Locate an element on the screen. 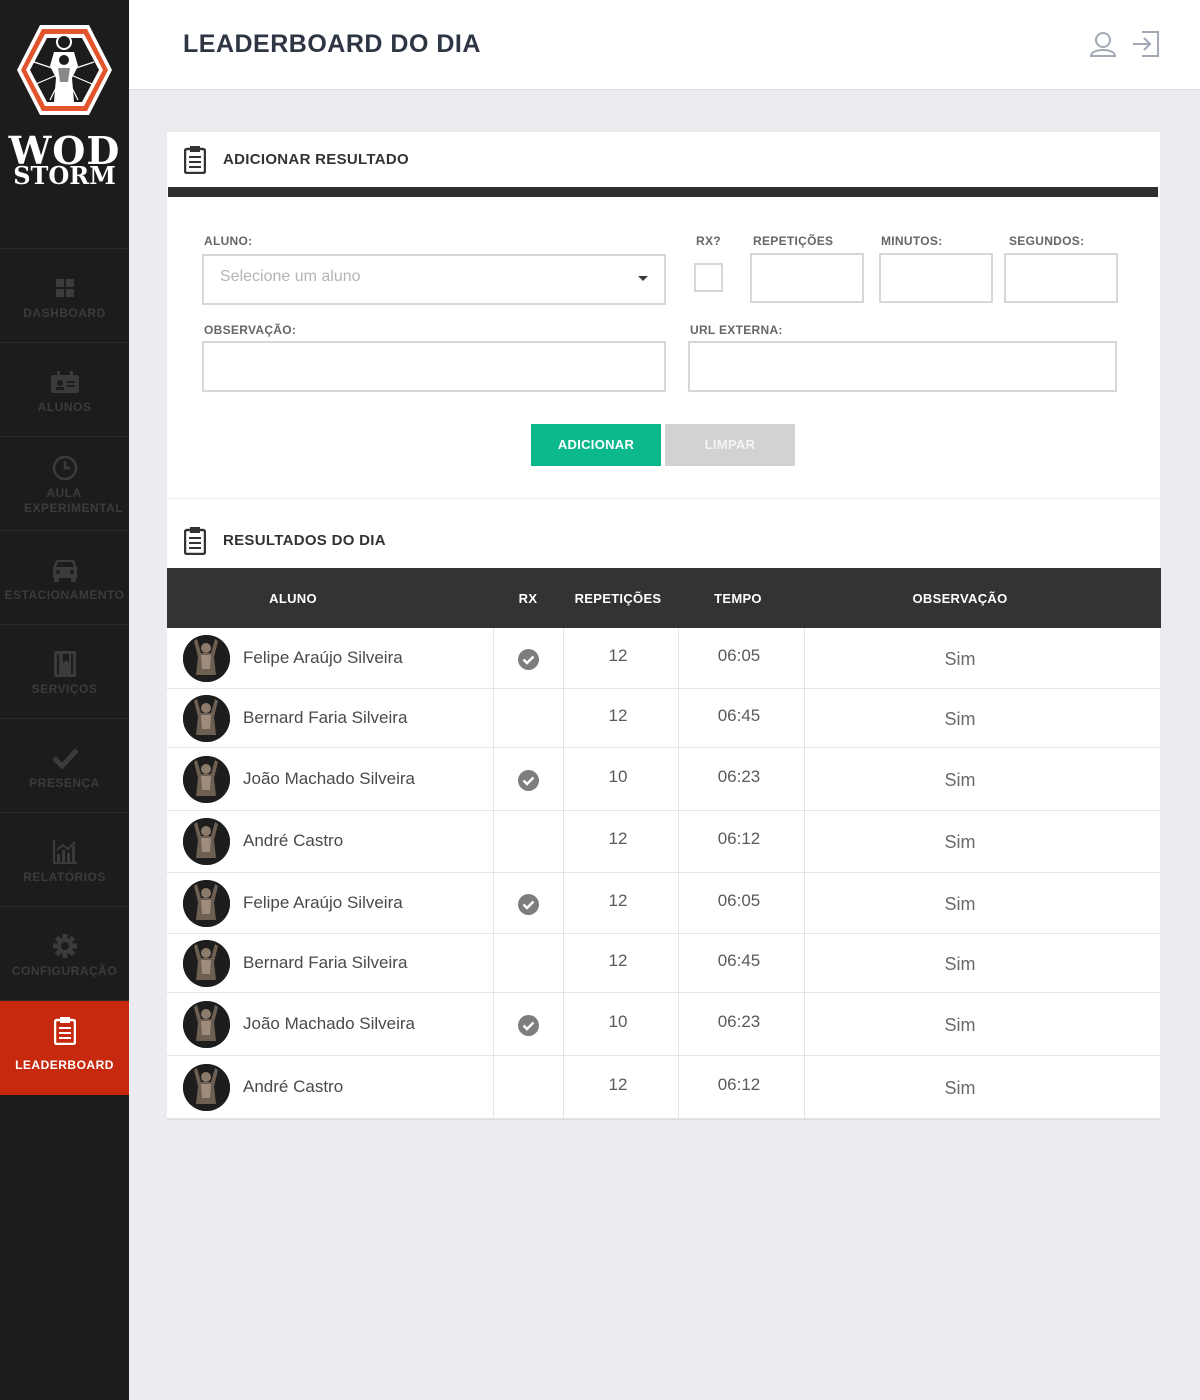  grid-icon is located at coordinates (64, 288).